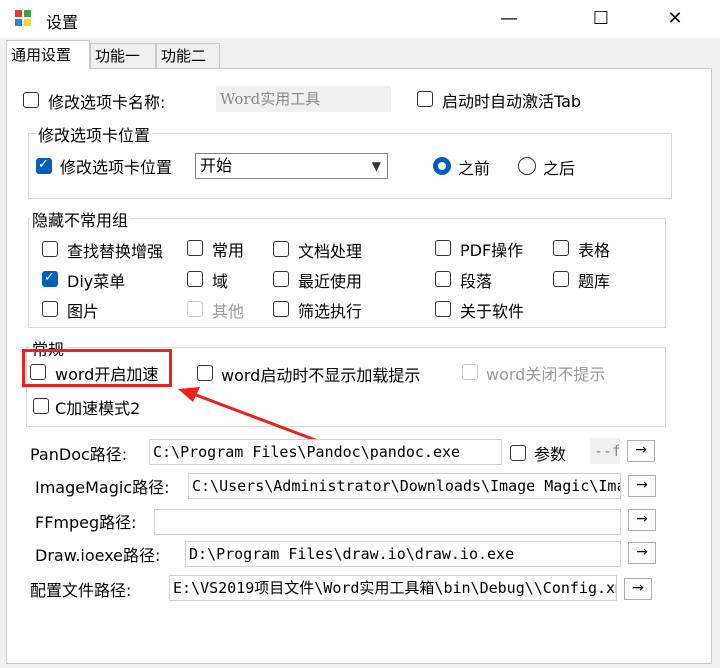 Image resolution: width=720 pixels, height=668 pixels. What do you see at coordinates (403, 554) in the screenshot?
I see `drawio-path-input: D:\Program Files\draw.io\draw.io.exe` at bounding box center [403, 554].